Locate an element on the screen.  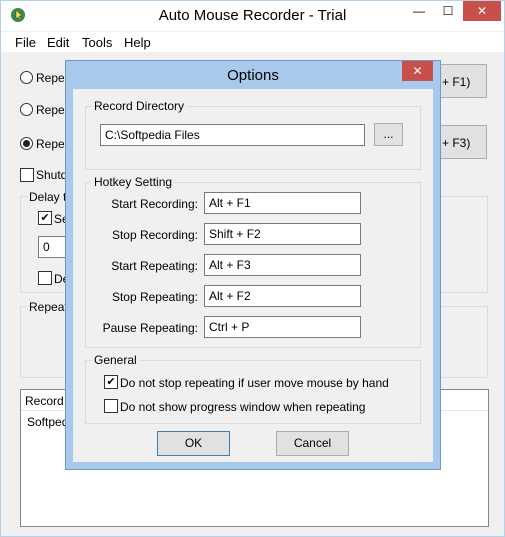
stop-recording-hotkey-input: Shift + F2 is located at coordinates (282, 234).